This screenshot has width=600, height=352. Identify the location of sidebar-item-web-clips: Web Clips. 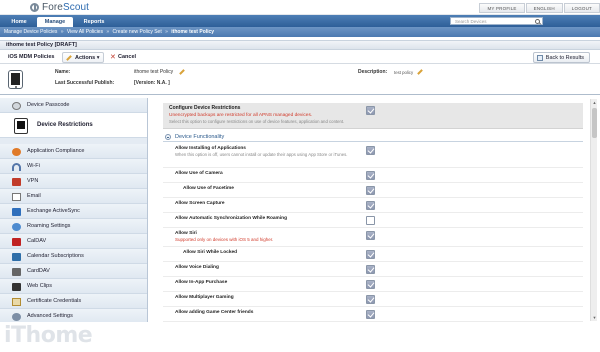
(73, 286).